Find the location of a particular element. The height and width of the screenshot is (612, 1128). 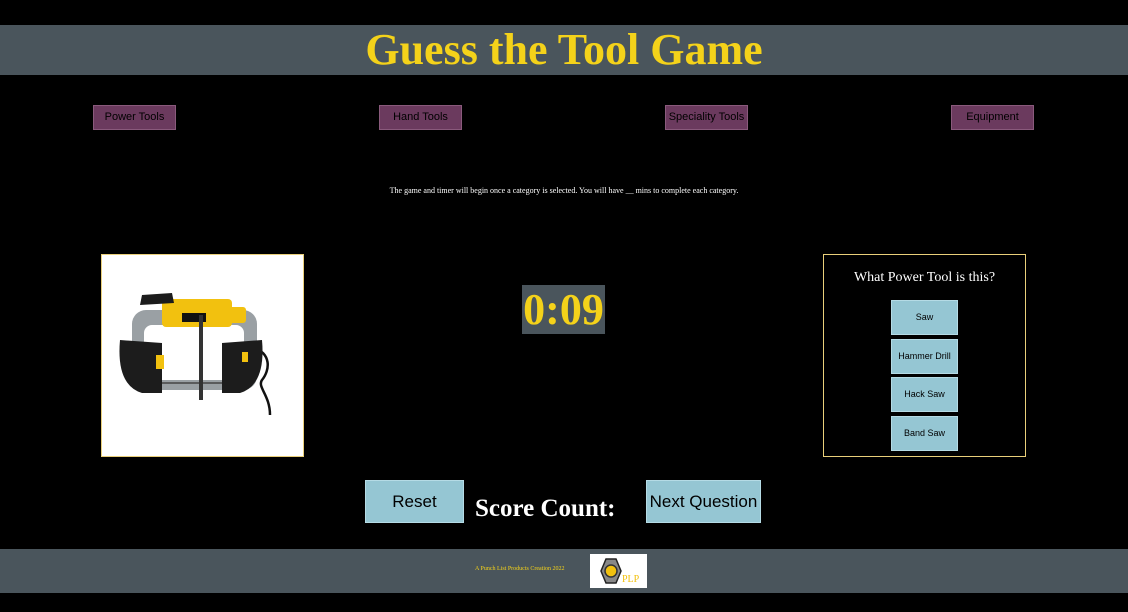

answer-hammer-drill-button: Hammer Drill is located at coordinates (924, 356).